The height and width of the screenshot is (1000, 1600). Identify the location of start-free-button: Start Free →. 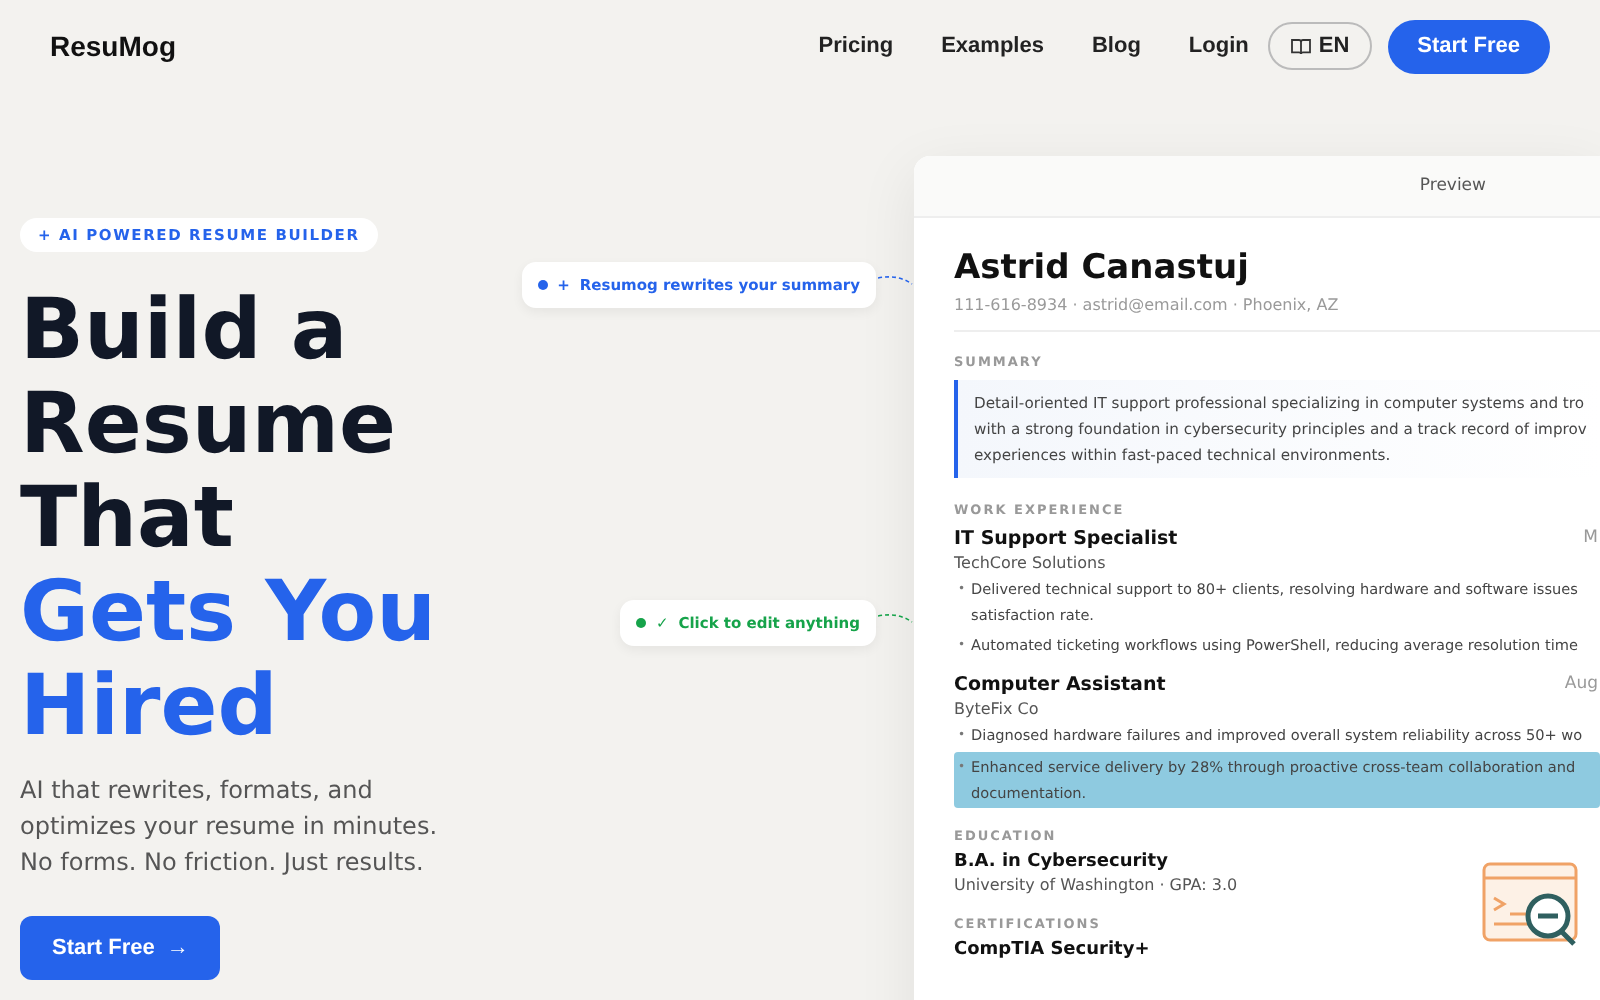
(120, 948).